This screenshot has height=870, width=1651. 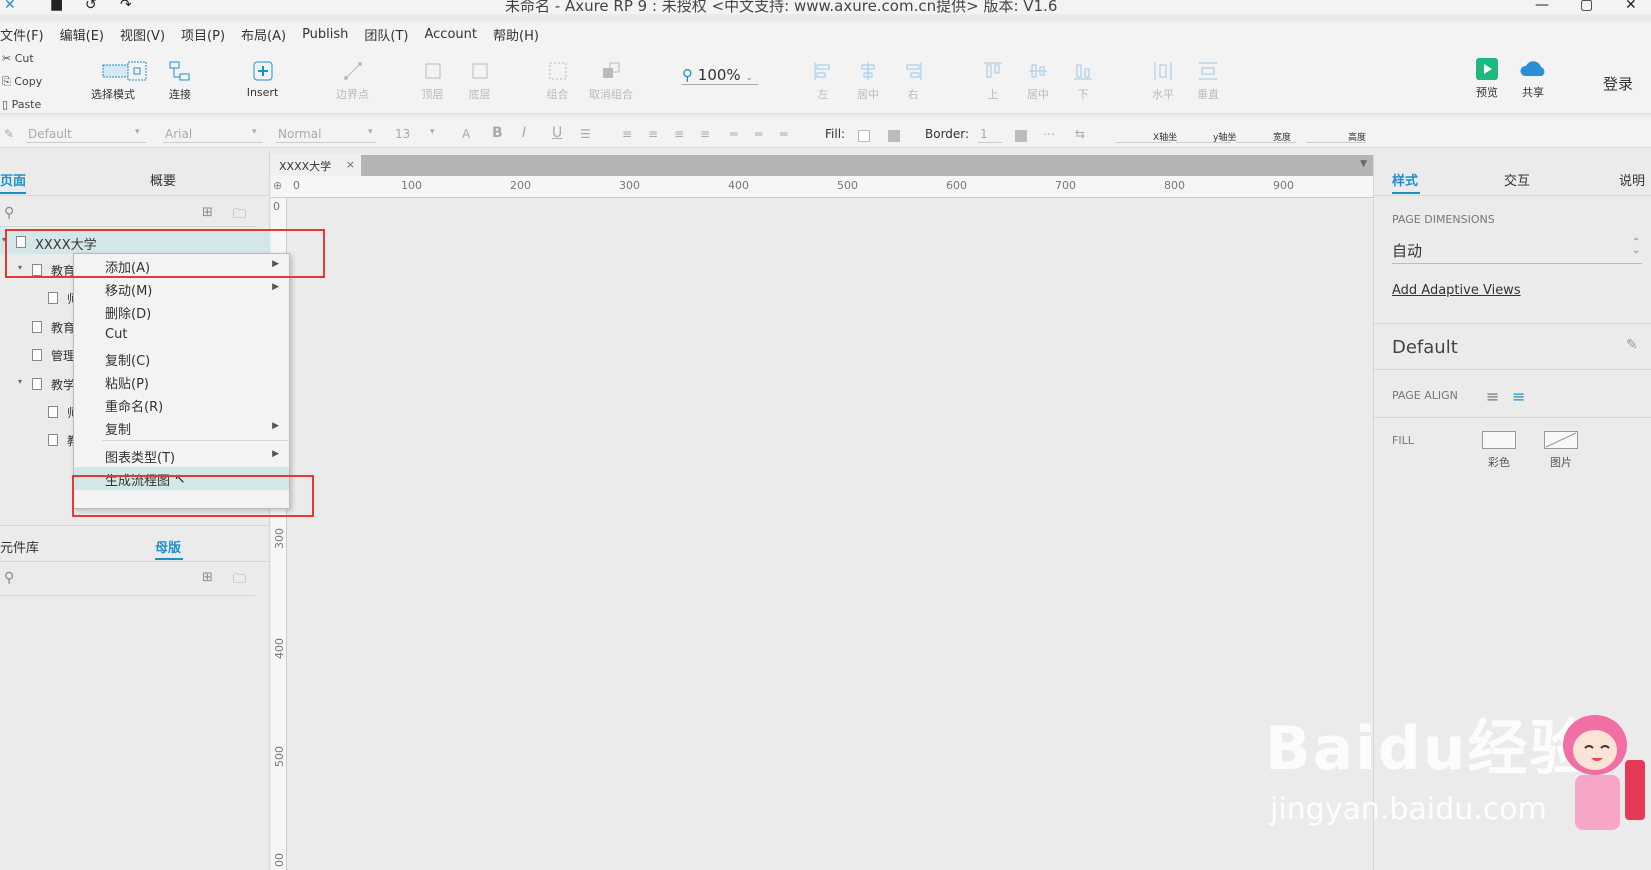 What do you see at coordinates (350, 164) in the screenshot?
I see `close-tab-icon: ×` at bounding box center [350, 164].